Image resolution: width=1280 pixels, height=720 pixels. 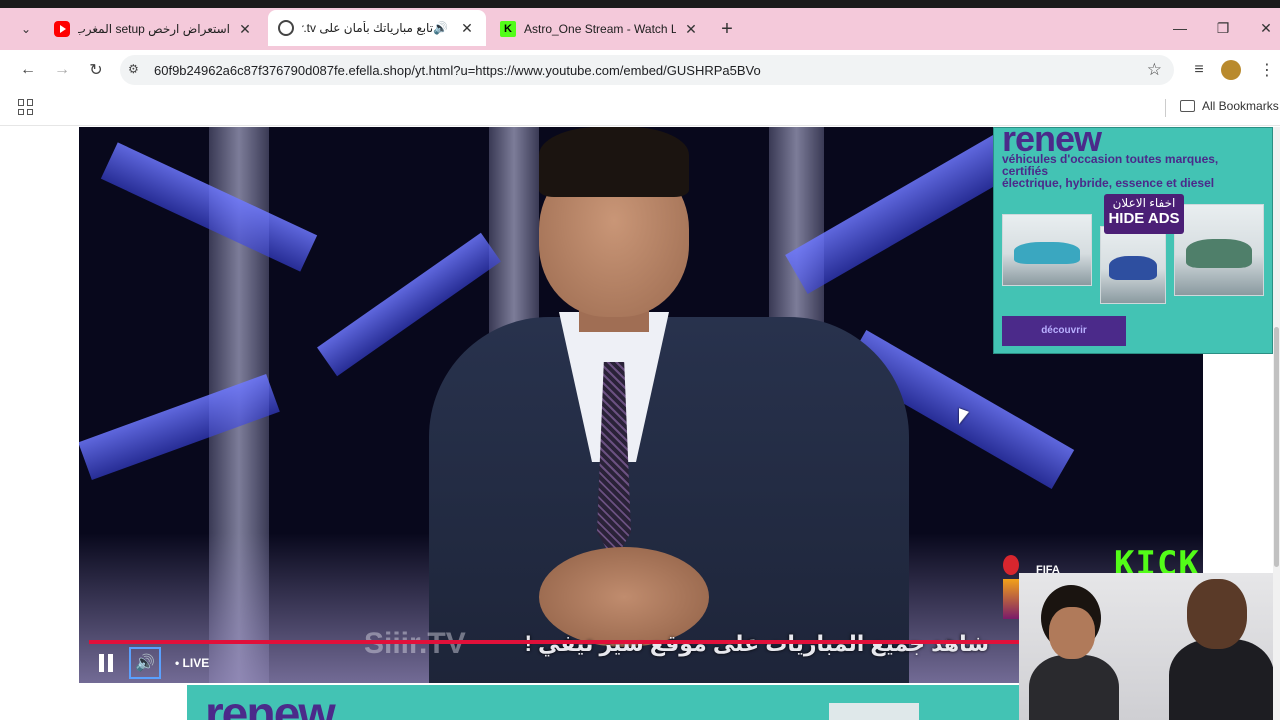 I want to click on scrollbar-thumb, so click(x=1276, y=447).